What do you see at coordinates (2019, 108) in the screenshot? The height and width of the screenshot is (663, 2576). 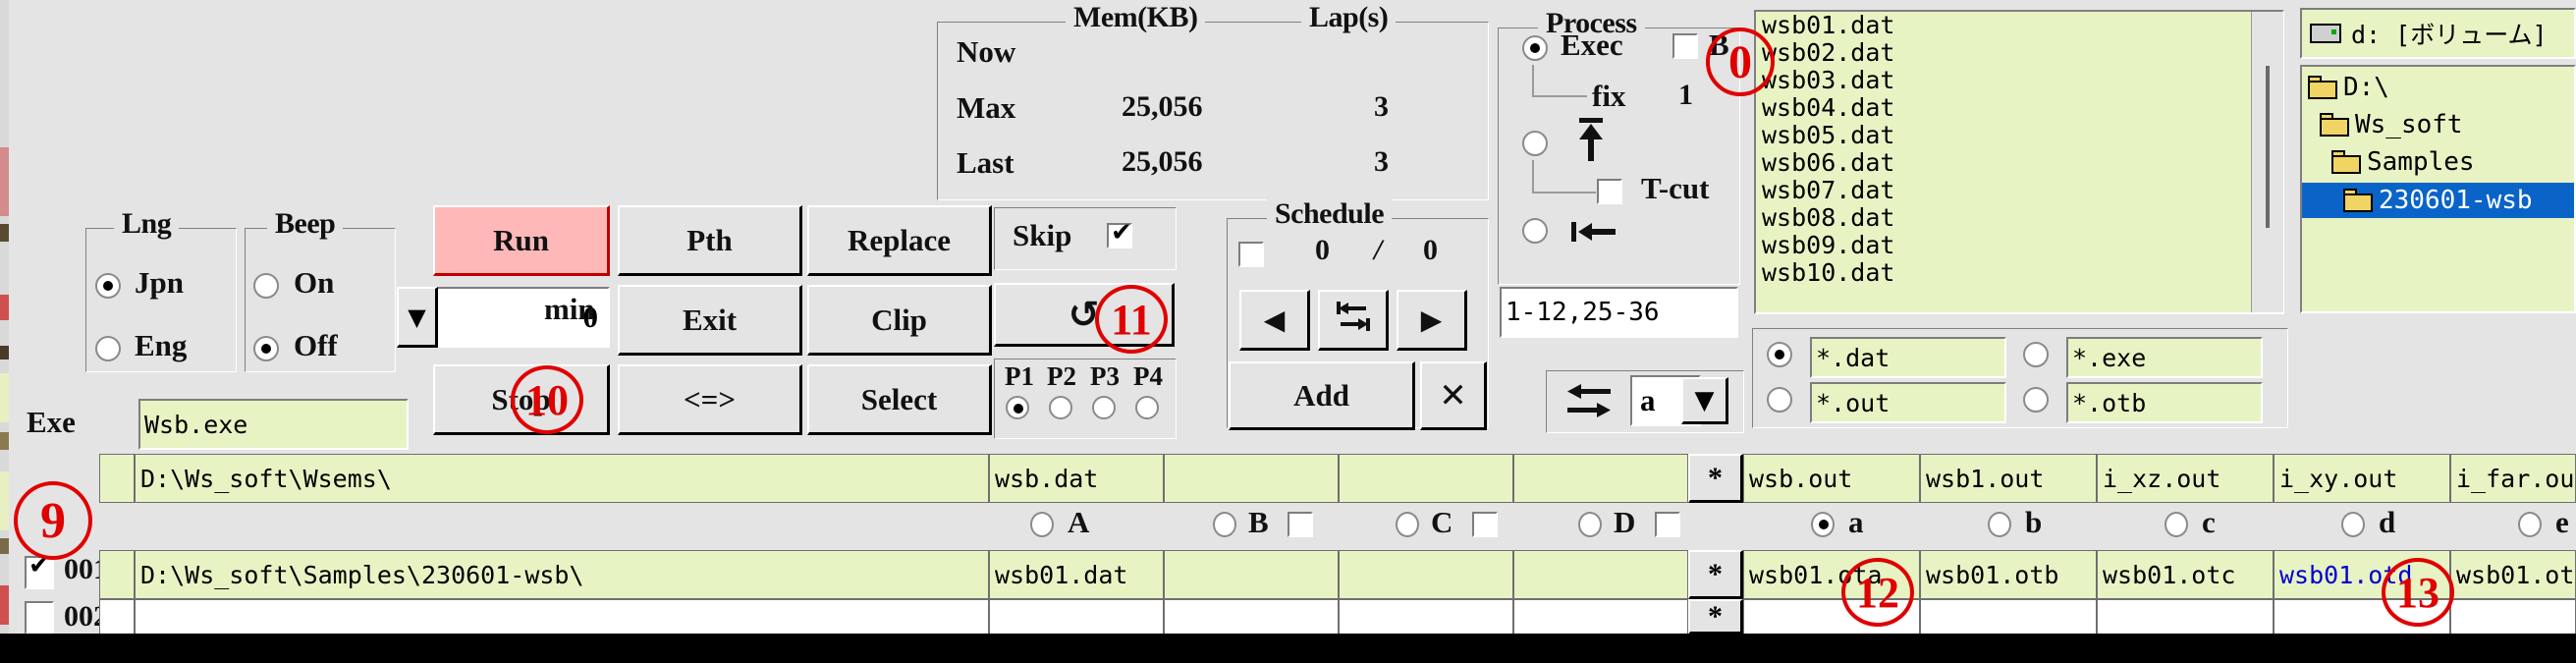 I see `list-item: wsb04.dat` at bounding box center [2019, 108].